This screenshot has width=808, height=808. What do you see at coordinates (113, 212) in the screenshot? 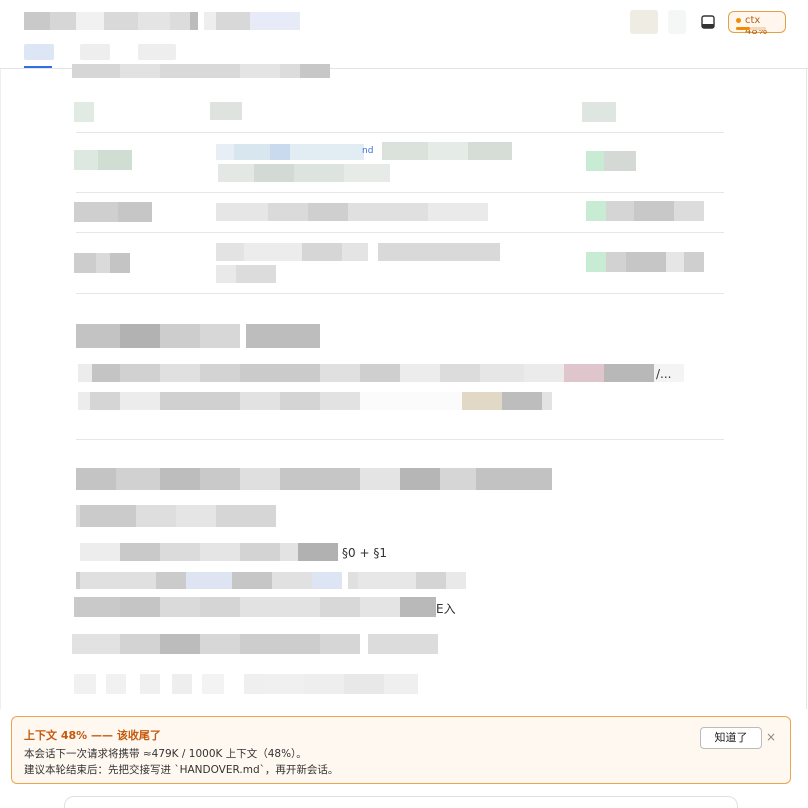
I see `table-row-2-name` at bounding box center [113, 212].